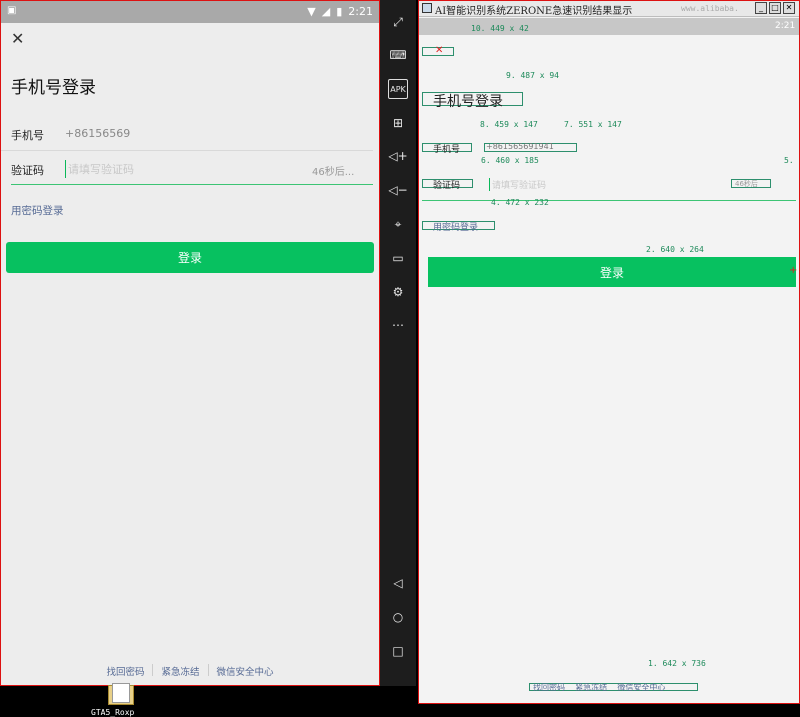 This screenshot has width=800, height=717. I want to click on annotation-label: 10. 449 x 42, so click(500, 28).